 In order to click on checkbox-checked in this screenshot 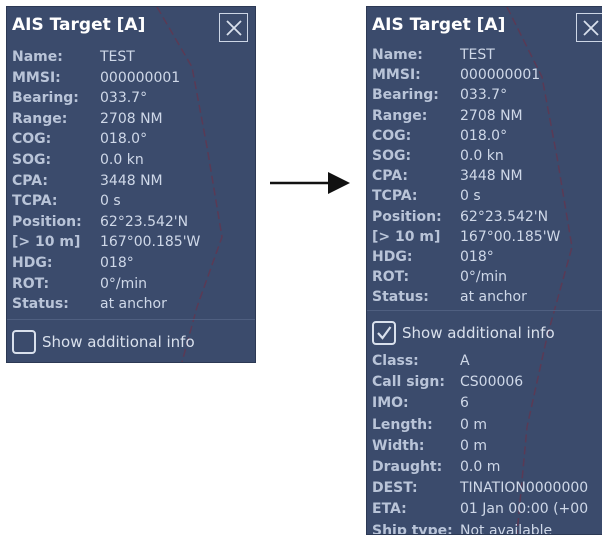, I will do `click(384, 333)`.